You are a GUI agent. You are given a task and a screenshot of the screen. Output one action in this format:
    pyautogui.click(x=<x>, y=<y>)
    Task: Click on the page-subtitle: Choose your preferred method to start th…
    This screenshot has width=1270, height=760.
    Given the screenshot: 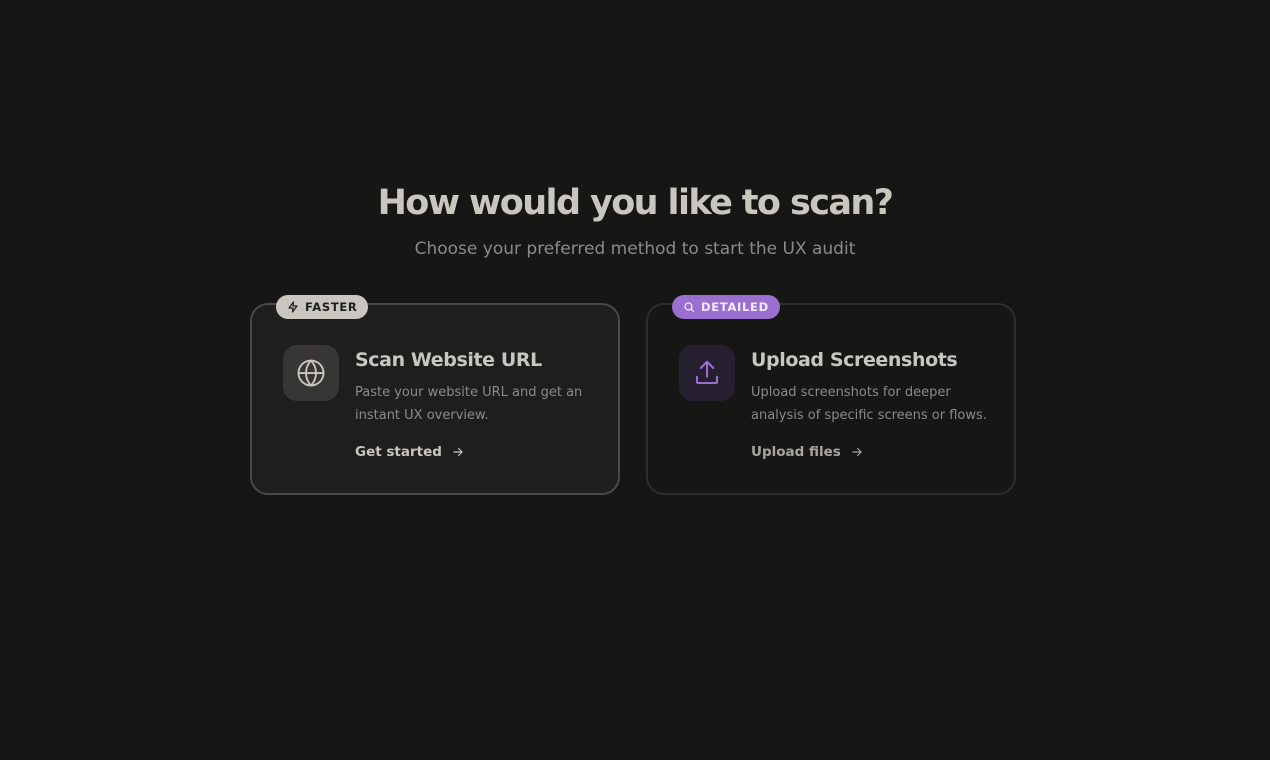 What is the action you would take?
    pyautogui.click(x=635, y=249)
    